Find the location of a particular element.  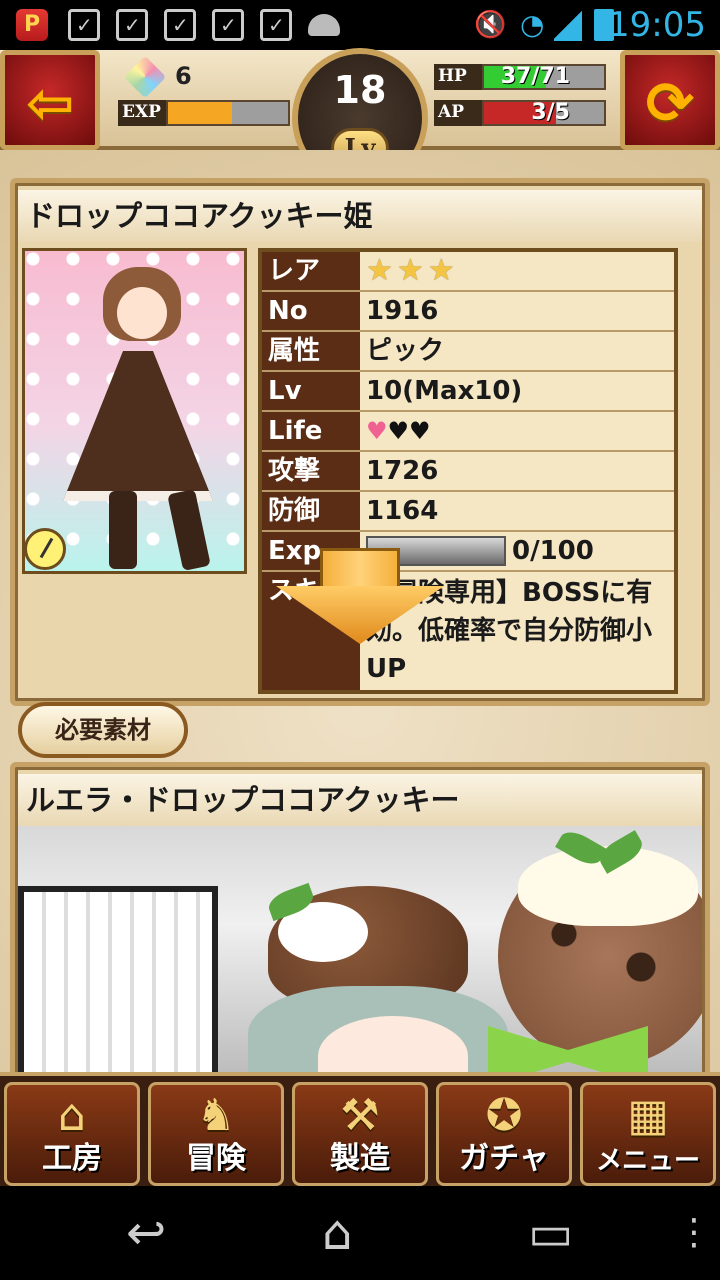

stat-row-life: Life ♥♥♥ is located at coordinates (468, 432).